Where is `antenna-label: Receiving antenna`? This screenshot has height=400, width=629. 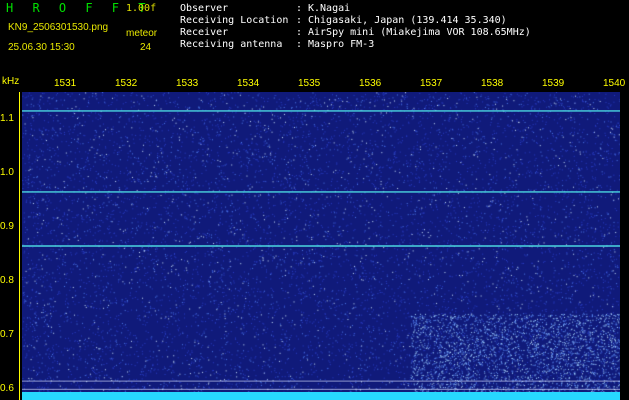 antenna-label: Receiving antenna is located at coordinates (231, 44).